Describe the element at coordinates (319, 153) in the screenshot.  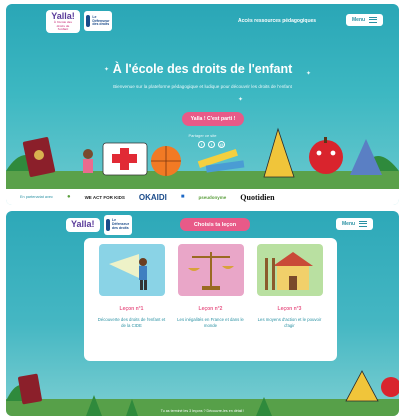
I see `apple-eye-left` at that location.